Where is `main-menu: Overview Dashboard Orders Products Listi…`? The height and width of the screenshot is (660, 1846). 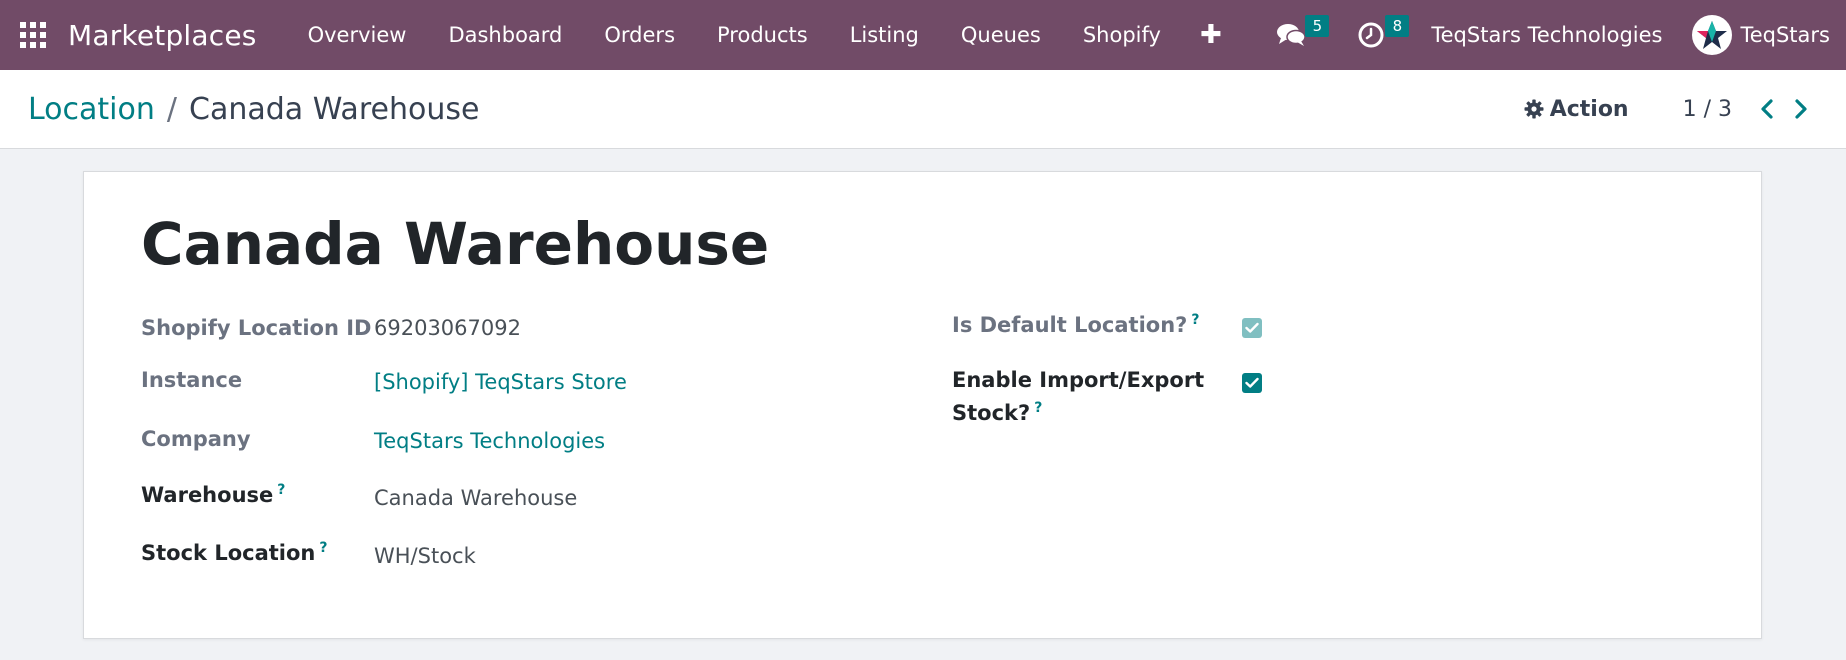
main-menu: Overview Dashboard Orders Products Listi… is located at coordinates (763, 35).